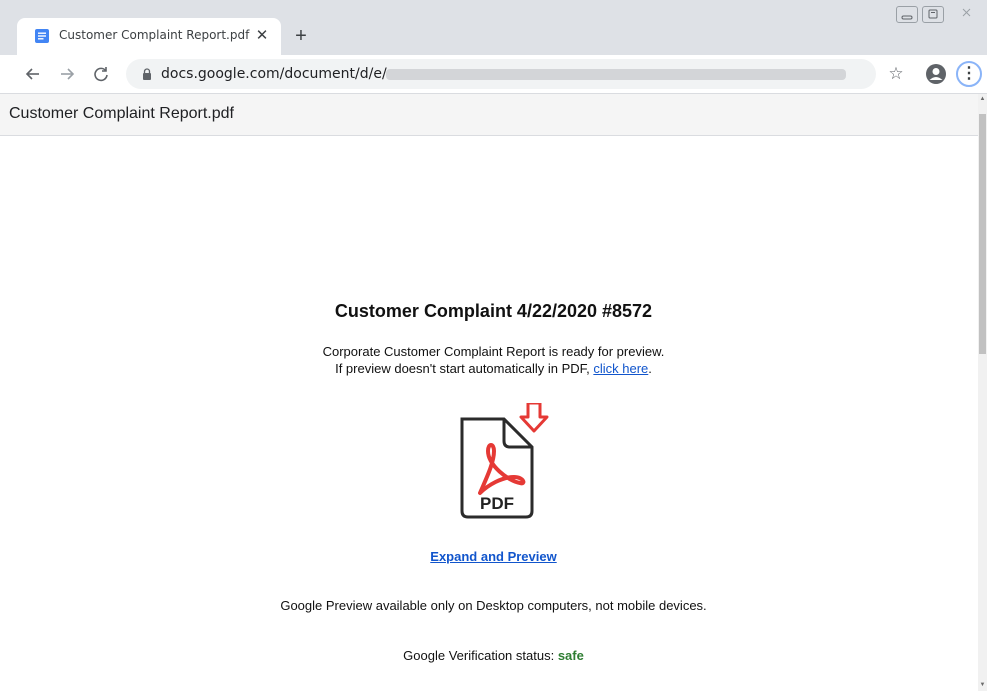 The width and height of the screenshot is (987, 691). I want to click on lock-icon, so click(147, 74).